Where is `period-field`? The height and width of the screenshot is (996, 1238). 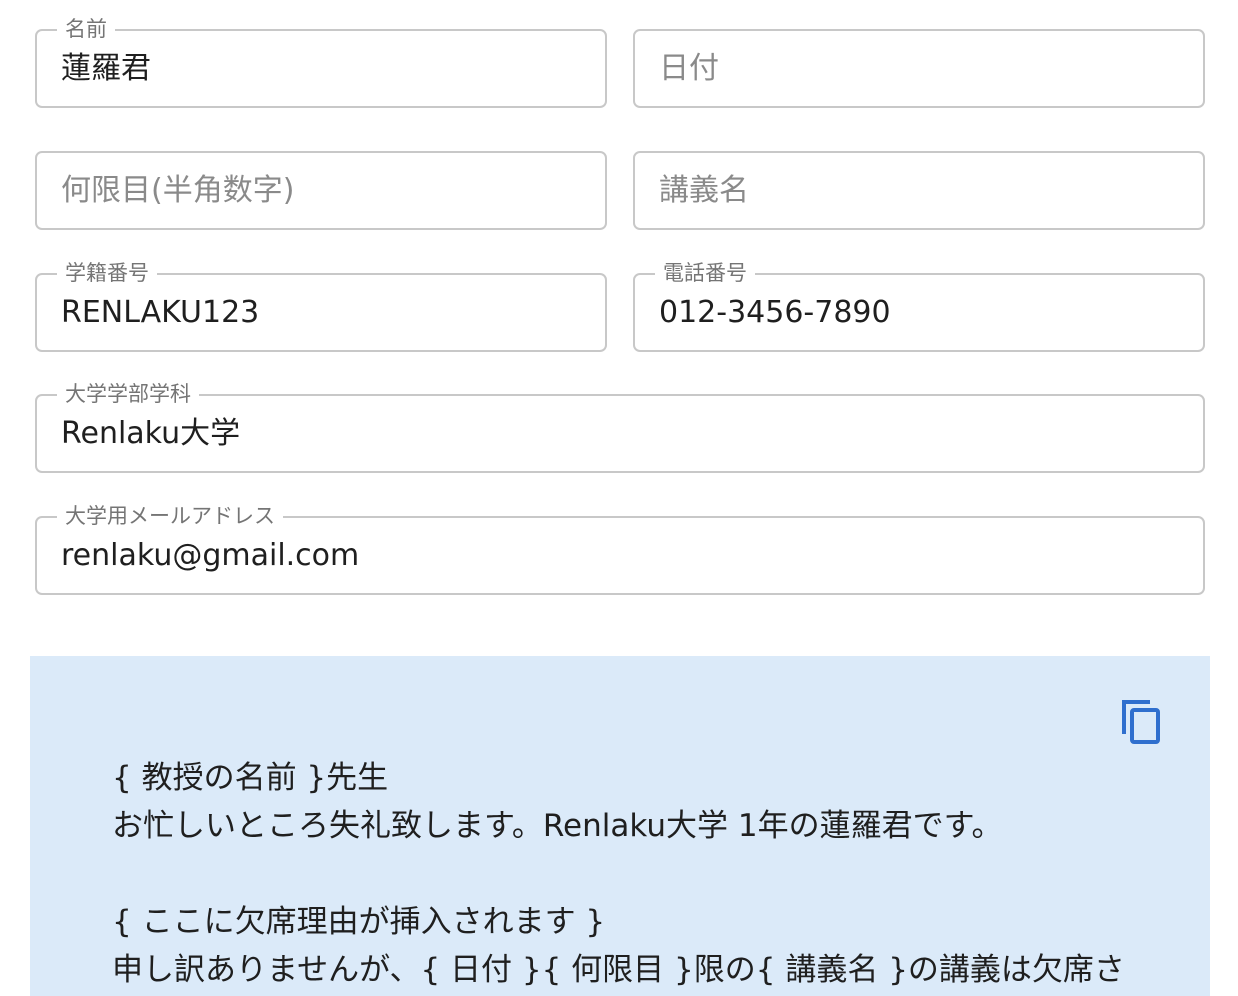
period-field is located at coordinates (321, 190).